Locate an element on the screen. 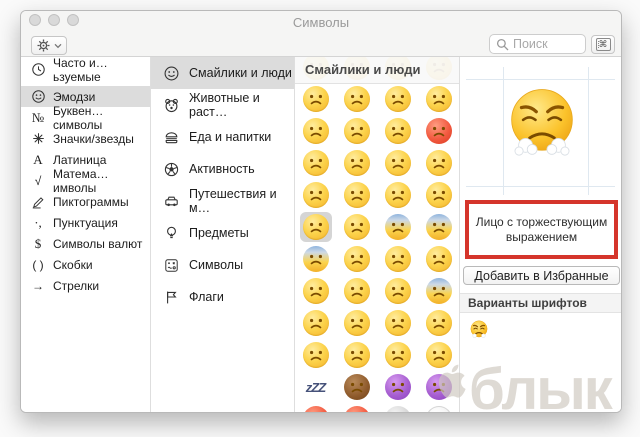  emoji-cell-worried-face is located at coordinates (356, 131).